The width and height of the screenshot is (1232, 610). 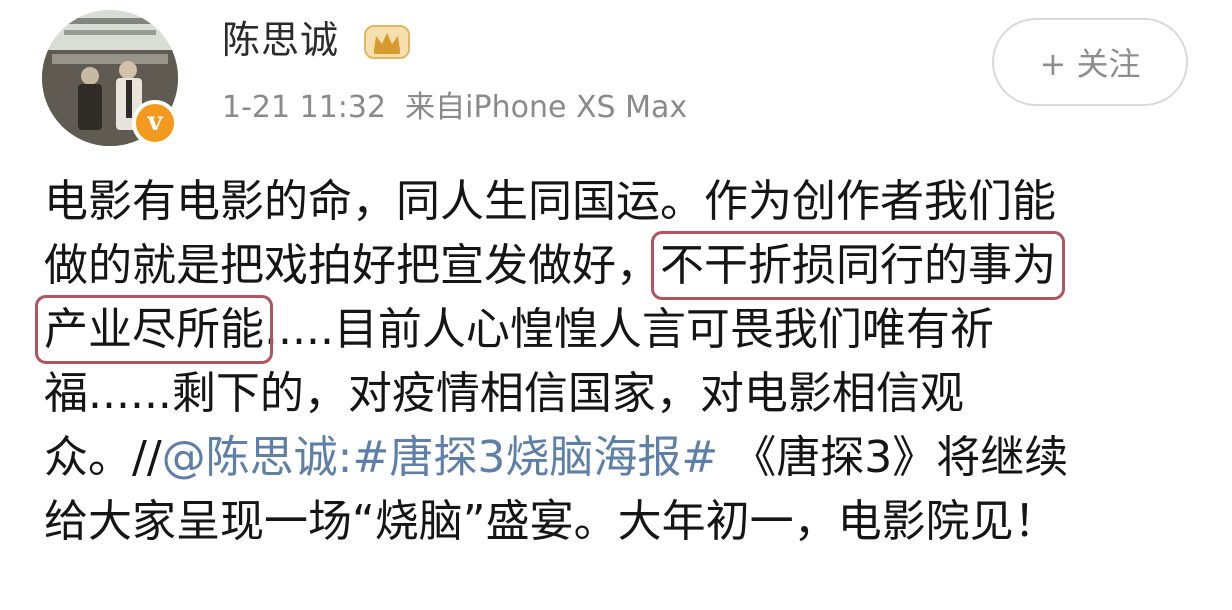 I want to click on post-line: 众。//@陈思诚:#唐探3烧脑海报# 《唐探3》将继续, so click(x=629, y=458).